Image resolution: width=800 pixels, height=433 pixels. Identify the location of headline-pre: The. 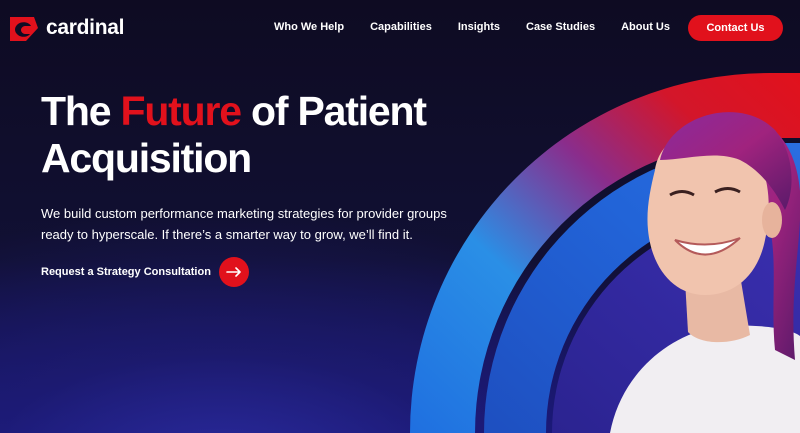
(81, 111).